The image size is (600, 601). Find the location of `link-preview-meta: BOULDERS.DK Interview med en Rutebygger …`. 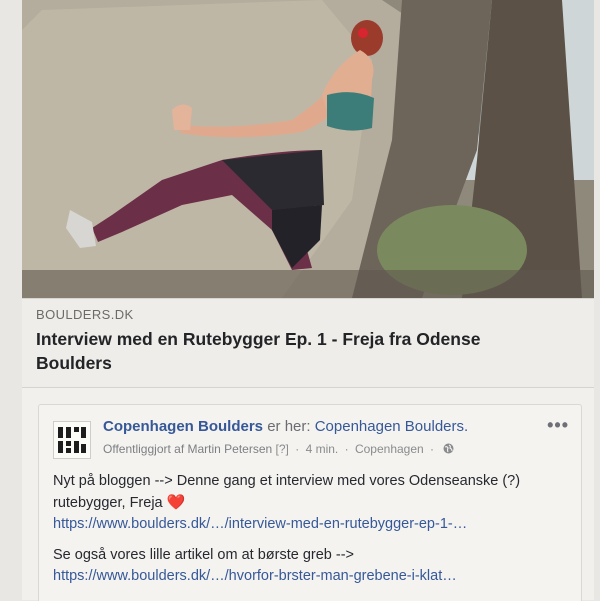

link-preview-meta: BOULDERS.DK Interview med en Rutebygger … is located at coordinates (308, 343).